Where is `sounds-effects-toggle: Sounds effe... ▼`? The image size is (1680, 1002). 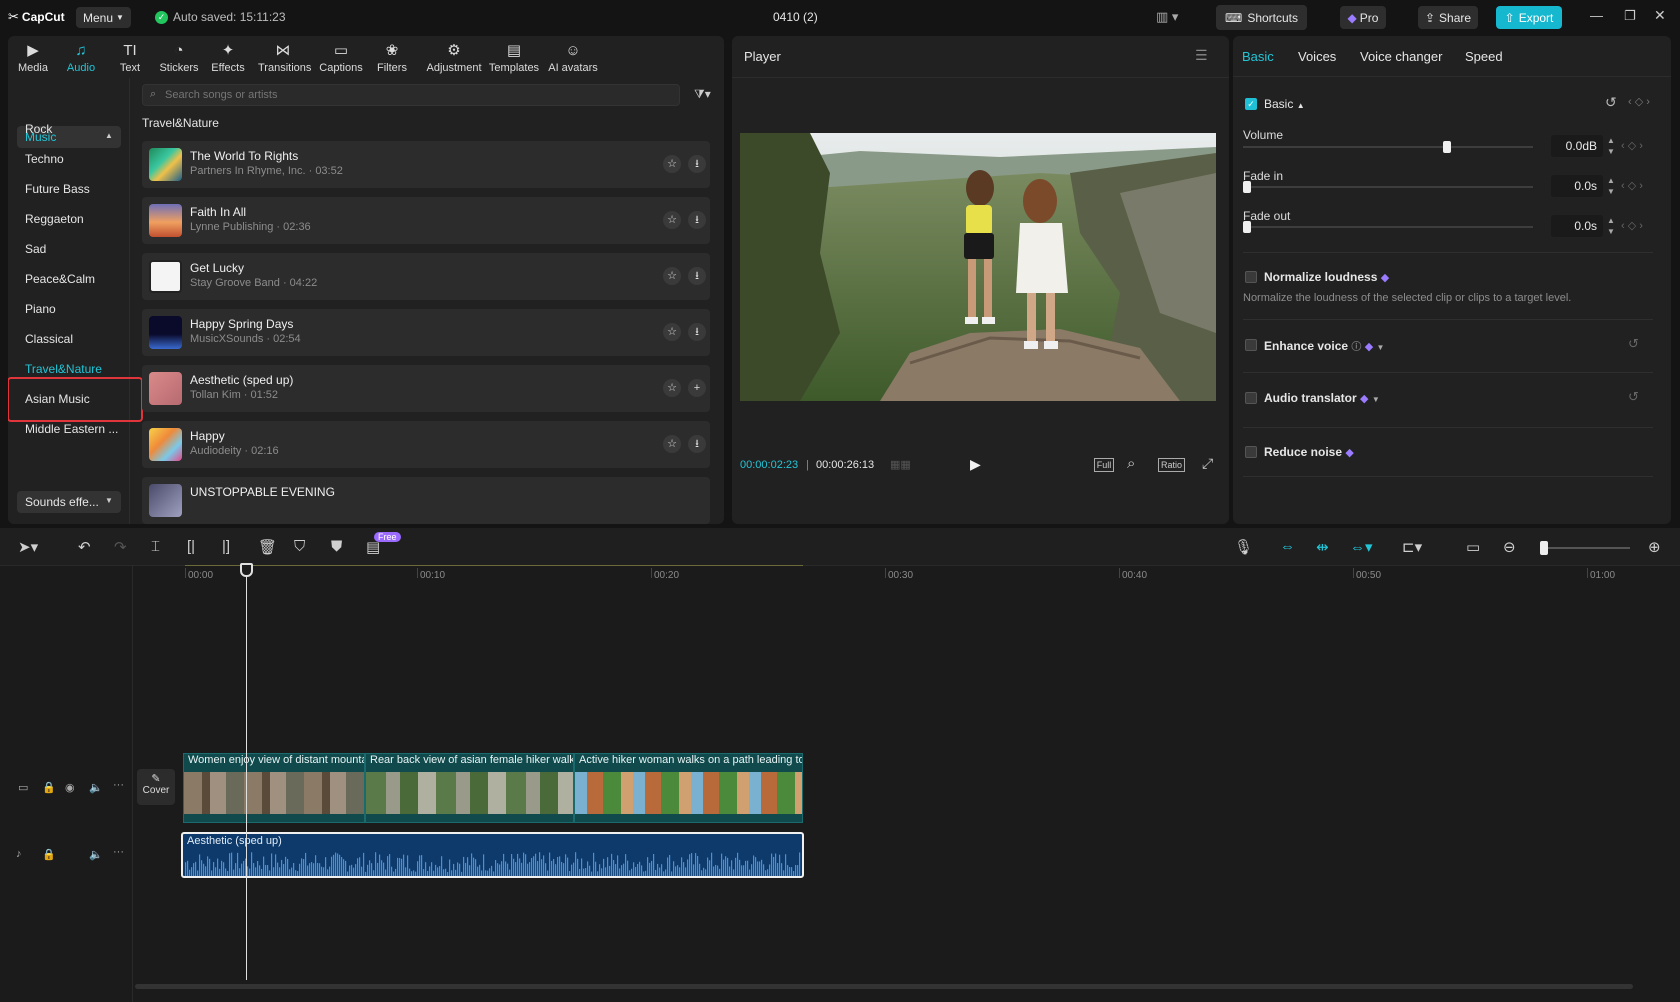 sounds-effects-toggle: Sounds effe... ▼ is located at coordinates (69, 502).